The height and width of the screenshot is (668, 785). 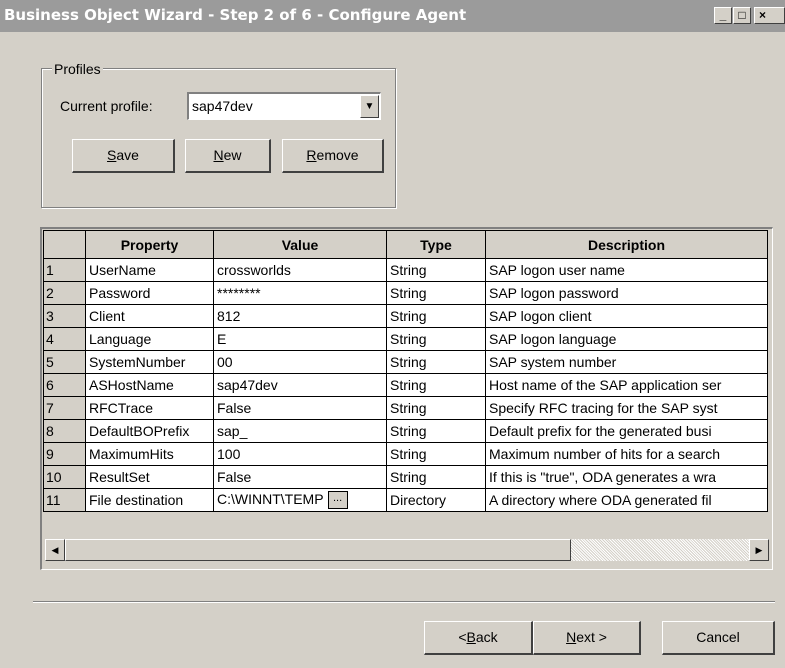 What do you see at coordinates (626, 454) in the screenshot?
I see `description-cell: Maximum number of hits for a search` at bounding box center [626, 454].